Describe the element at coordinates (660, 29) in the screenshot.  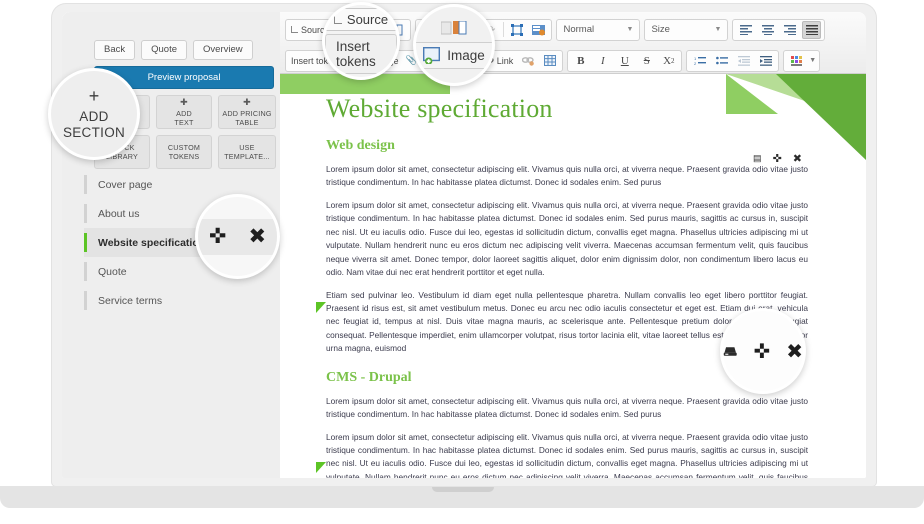
I see `size-value: Size` at that location.